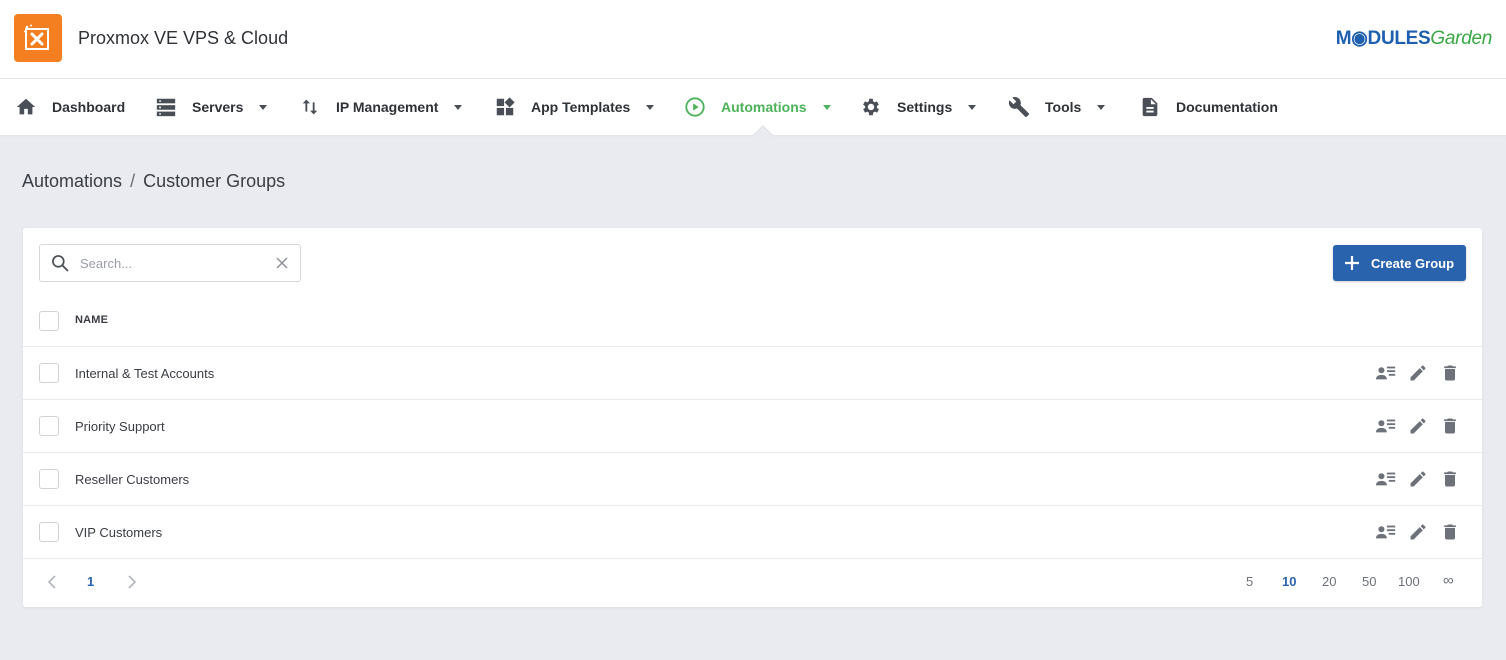 This screenshot has width=1506, height=660. I want to click on brand-logo-part2: Garden, so click(1461, 38).